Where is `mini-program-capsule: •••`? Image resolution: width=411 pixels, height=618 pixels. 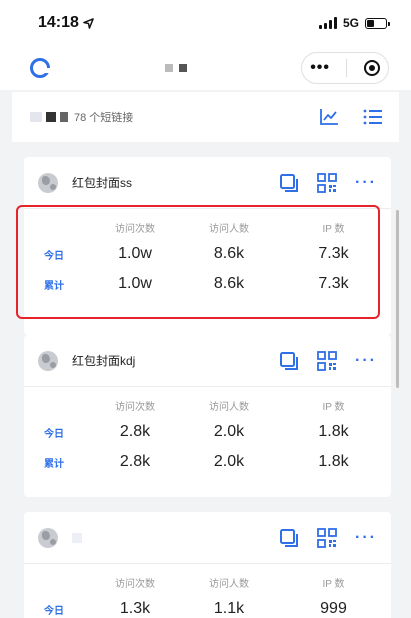 mini-program-capsule: ••• is located at coordinates (345, 68).